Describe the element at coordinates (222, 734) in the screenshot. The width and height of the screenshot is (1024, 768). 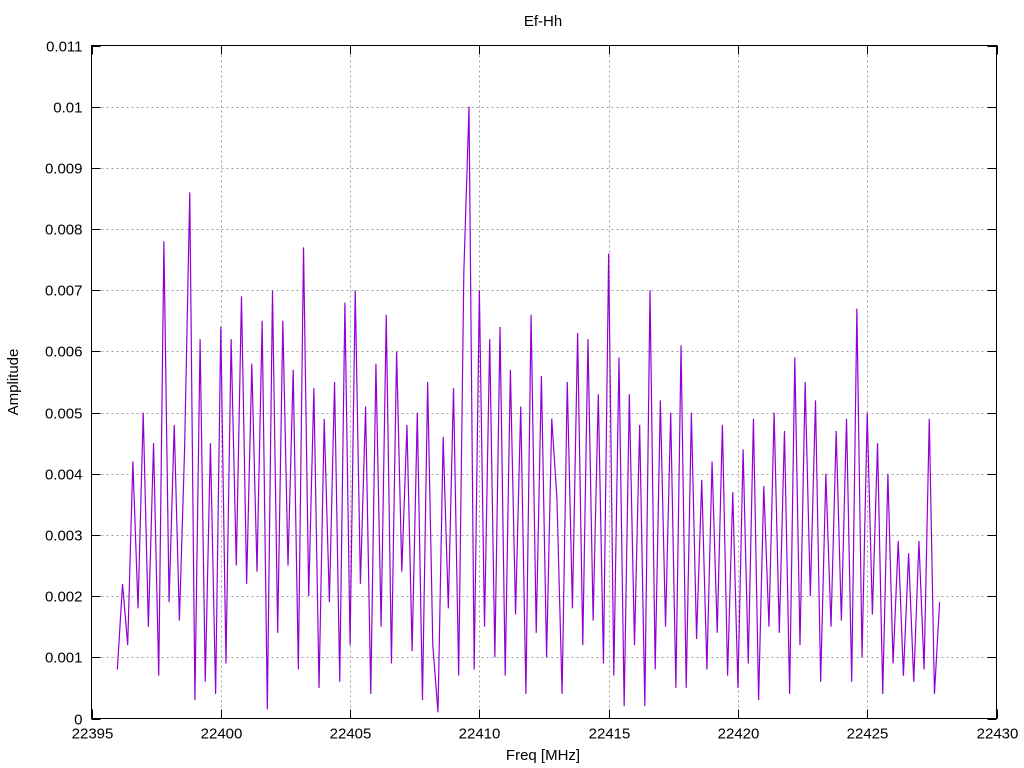
I see `x-tick-label: 22400` at that location.